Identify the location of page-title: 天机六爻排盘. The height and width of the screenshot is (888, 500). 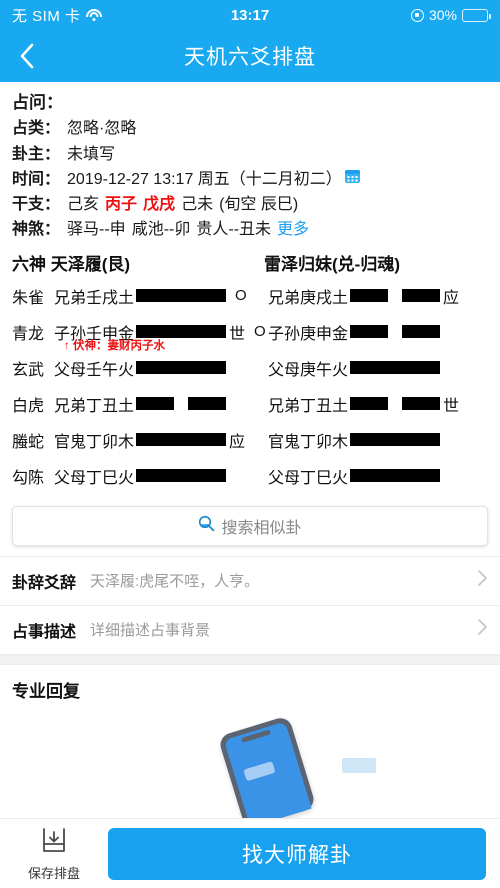
(250, 57).